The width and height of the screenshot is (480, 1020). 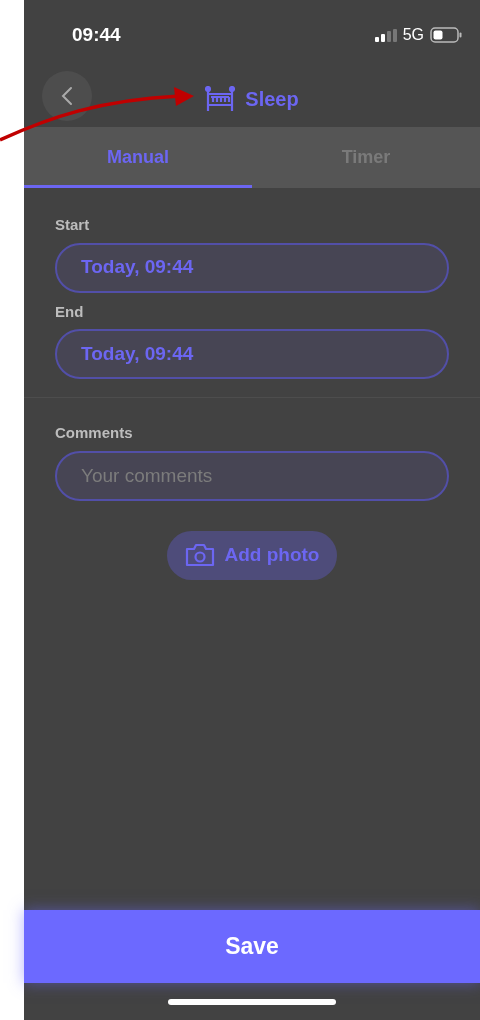 What do you see at coordinates (220, 98) in the screenshot?
I see `crib-icon` at bounding box center [220, 98].